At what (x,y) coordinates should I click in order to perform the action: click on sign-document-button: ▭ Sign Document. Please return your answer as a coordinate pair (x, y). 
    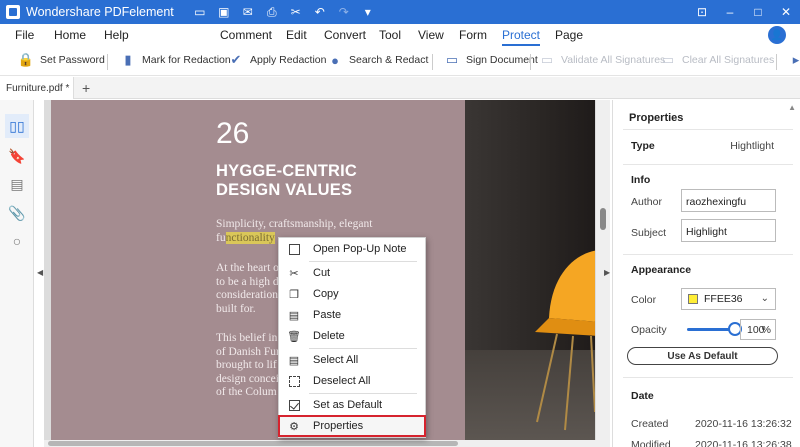
    Looking at the image, I should click on (491, 60).